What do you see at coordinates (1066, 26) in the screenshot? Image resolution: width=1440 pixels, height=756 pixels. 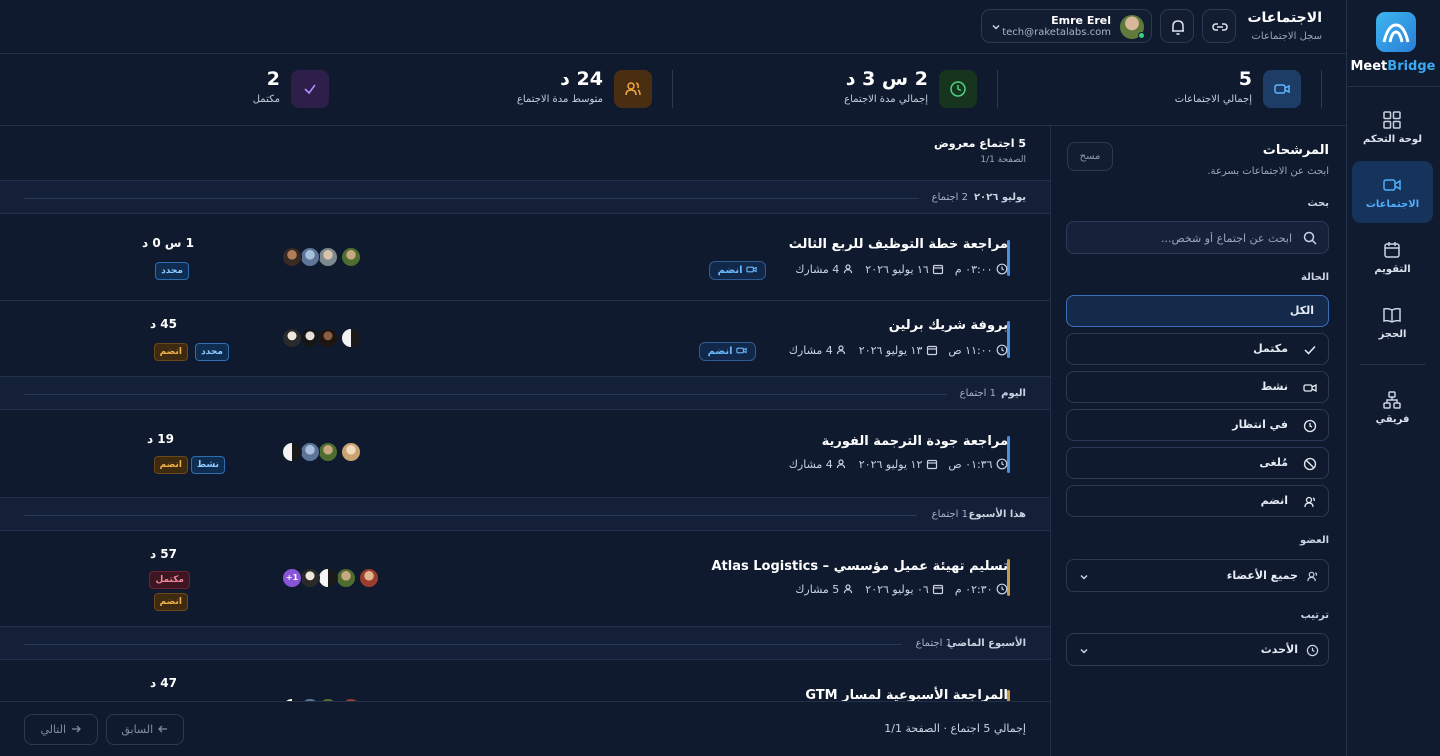 I see `user-menu: Emre Erel tech@raketalabs.com` at bounding box center [1066, 26].